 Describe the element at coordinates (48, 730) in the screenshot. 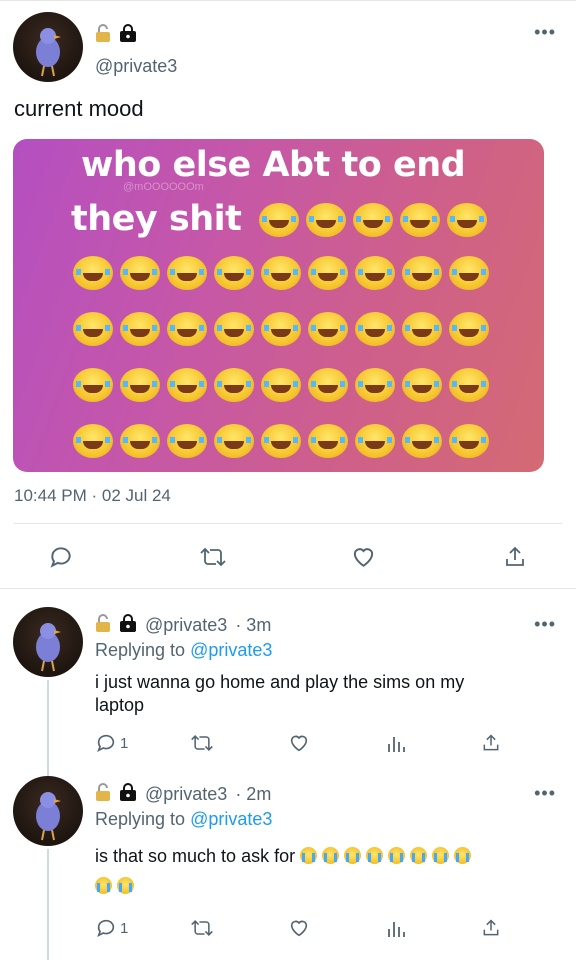

I see `thread-line` at that location.